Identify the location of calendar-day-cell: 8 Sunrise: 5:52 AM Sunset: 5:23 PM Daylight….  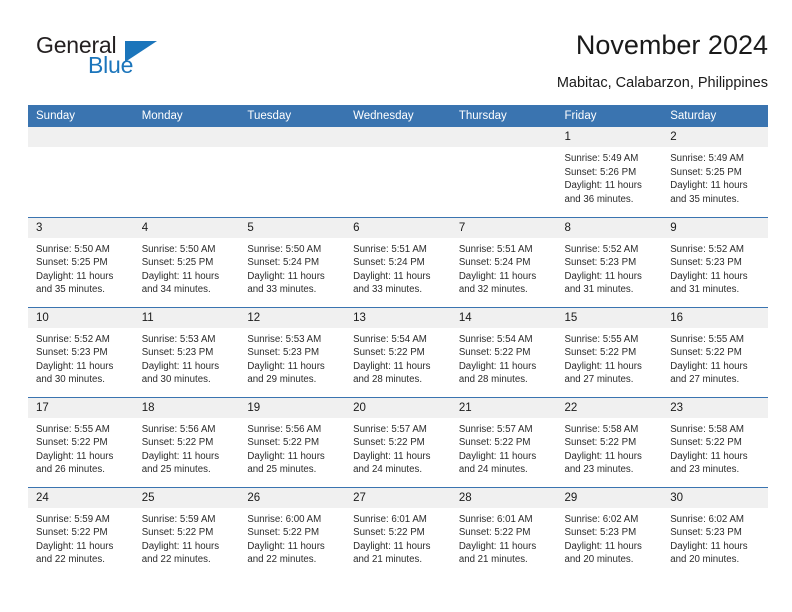
(609, 261).